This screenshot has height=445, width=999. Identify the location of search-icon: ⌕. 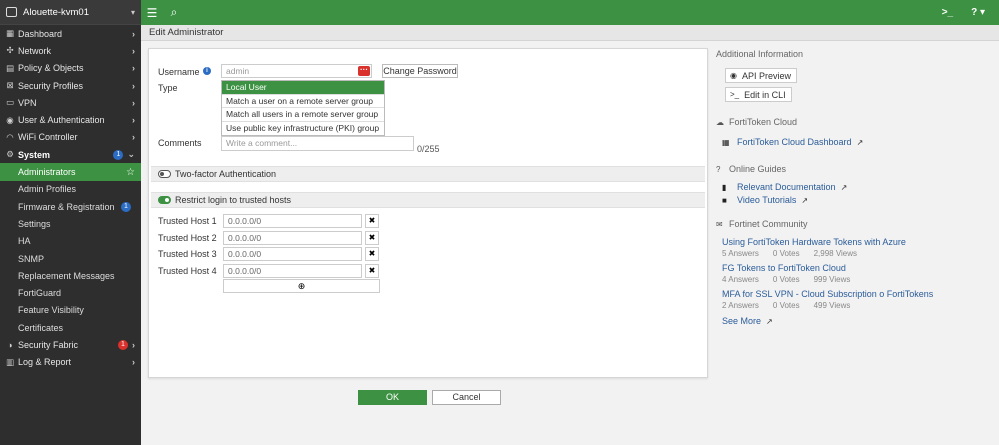
(174, 12).